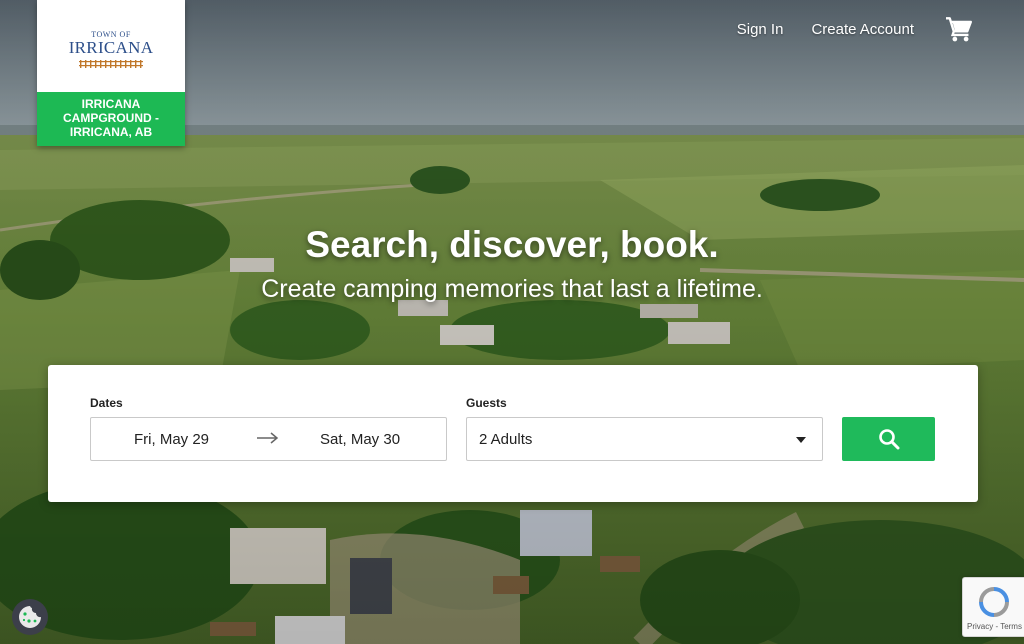  What do you see at coordinates (512, 244) in the screenshot?
I see `hero-headline: Search, discover, book.` at bounding box center [512, 244].